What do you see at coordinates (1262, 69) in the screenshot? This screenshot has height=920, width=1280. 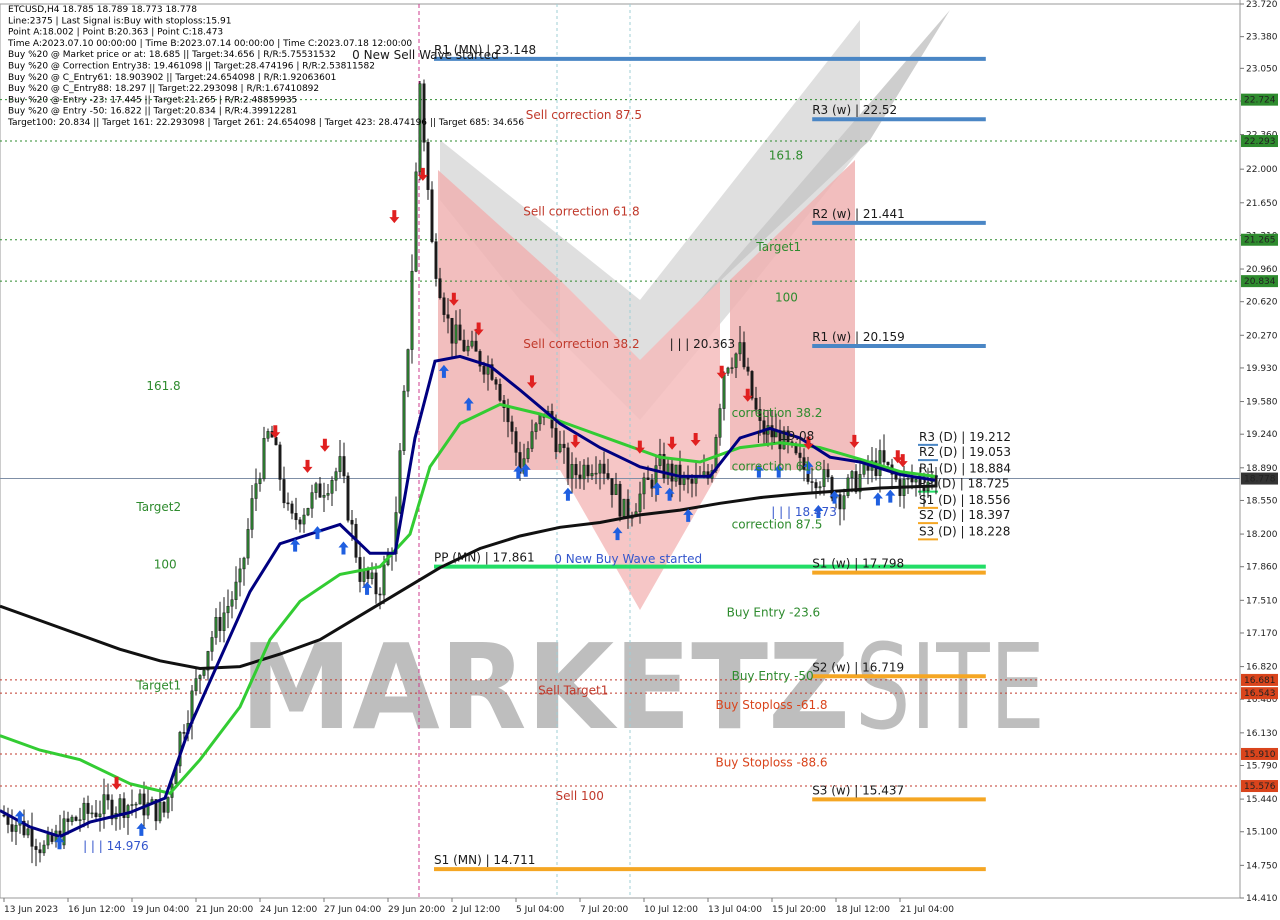 I see `price-tick-label: 23.050` at bounding box center [1262, 69].